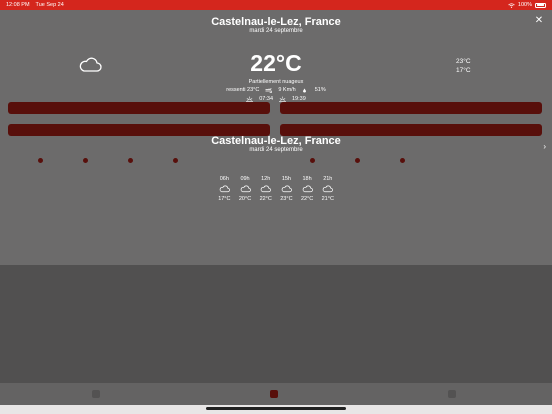 The height and width of the screenshot is (414, 552). I want to click on wind-speed: 9 Km/h, so click(287, 90).